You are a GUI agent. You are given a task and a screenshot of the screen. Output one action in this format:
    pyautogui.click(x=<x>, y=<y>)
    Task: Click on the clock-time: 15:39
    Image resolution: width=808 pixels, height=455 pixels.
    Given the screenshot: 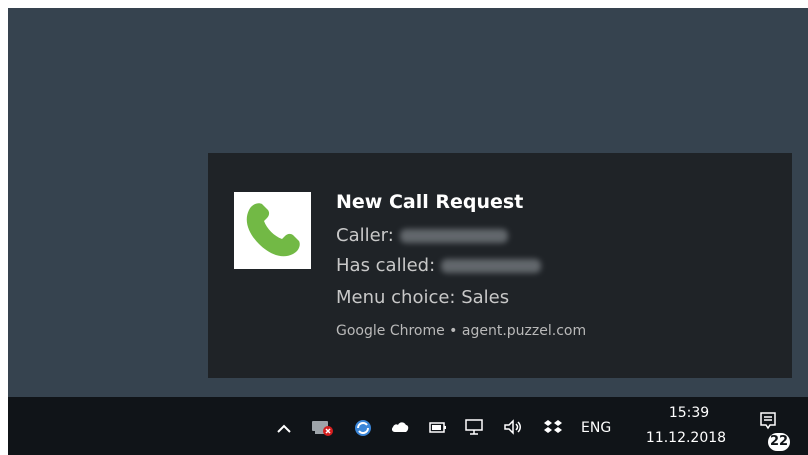 What is the action you would take?
    pyautogui.click(x=689, y=413)
    